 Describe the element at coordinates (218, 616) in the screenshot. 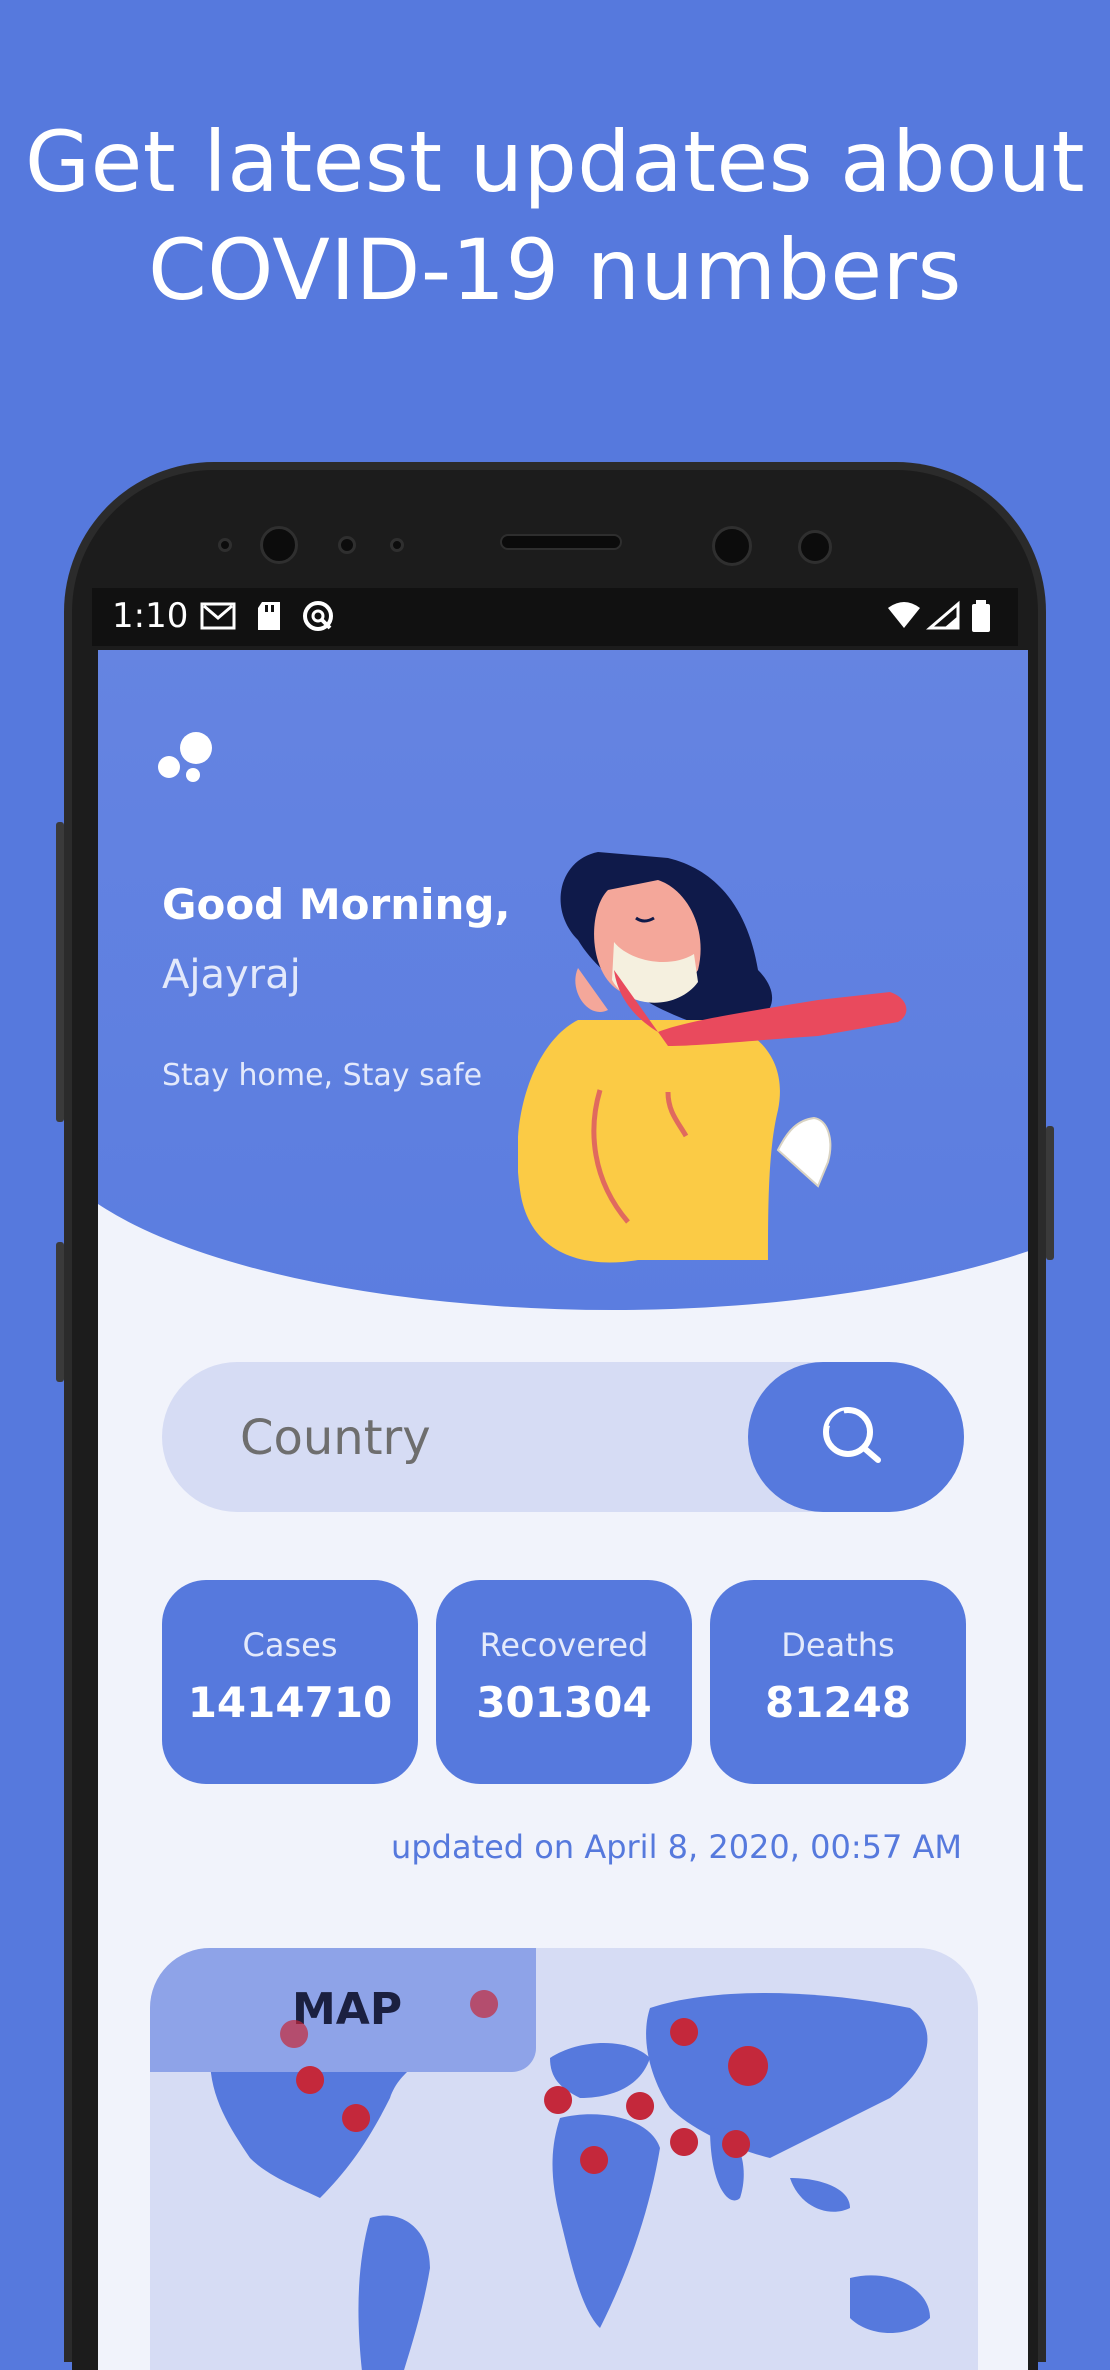

I see `gmail-icon` at that location.